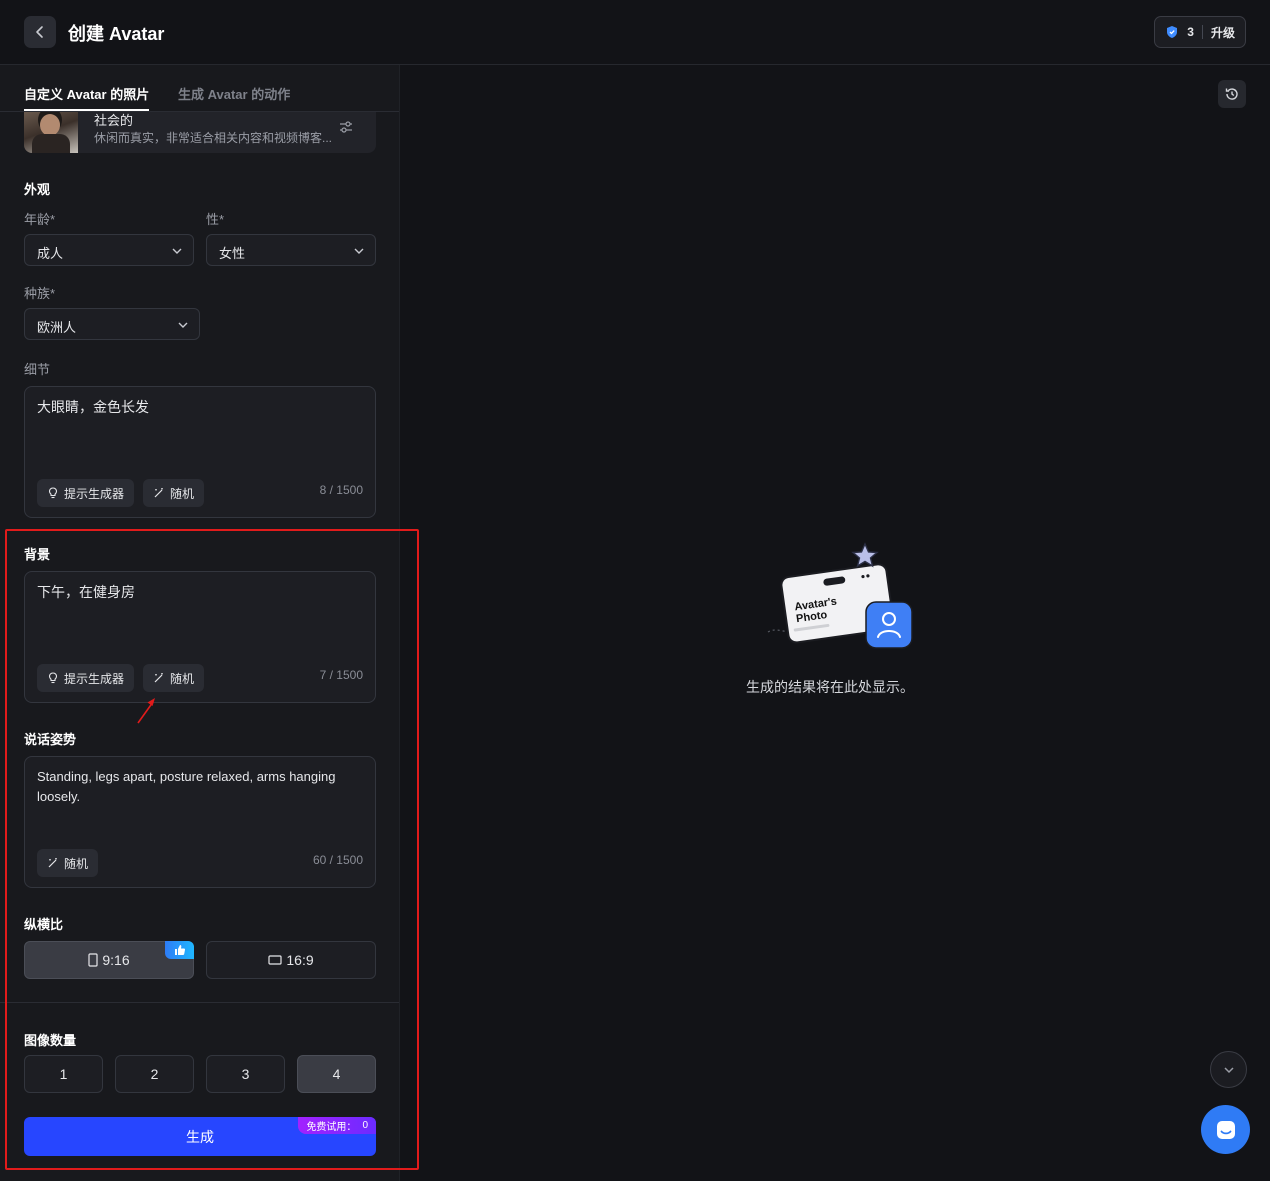  Describe the element at coordinates (234, 93) in the screenshot. I see `tab-generate-motion: 生成 Avatar 的动作` at that location.